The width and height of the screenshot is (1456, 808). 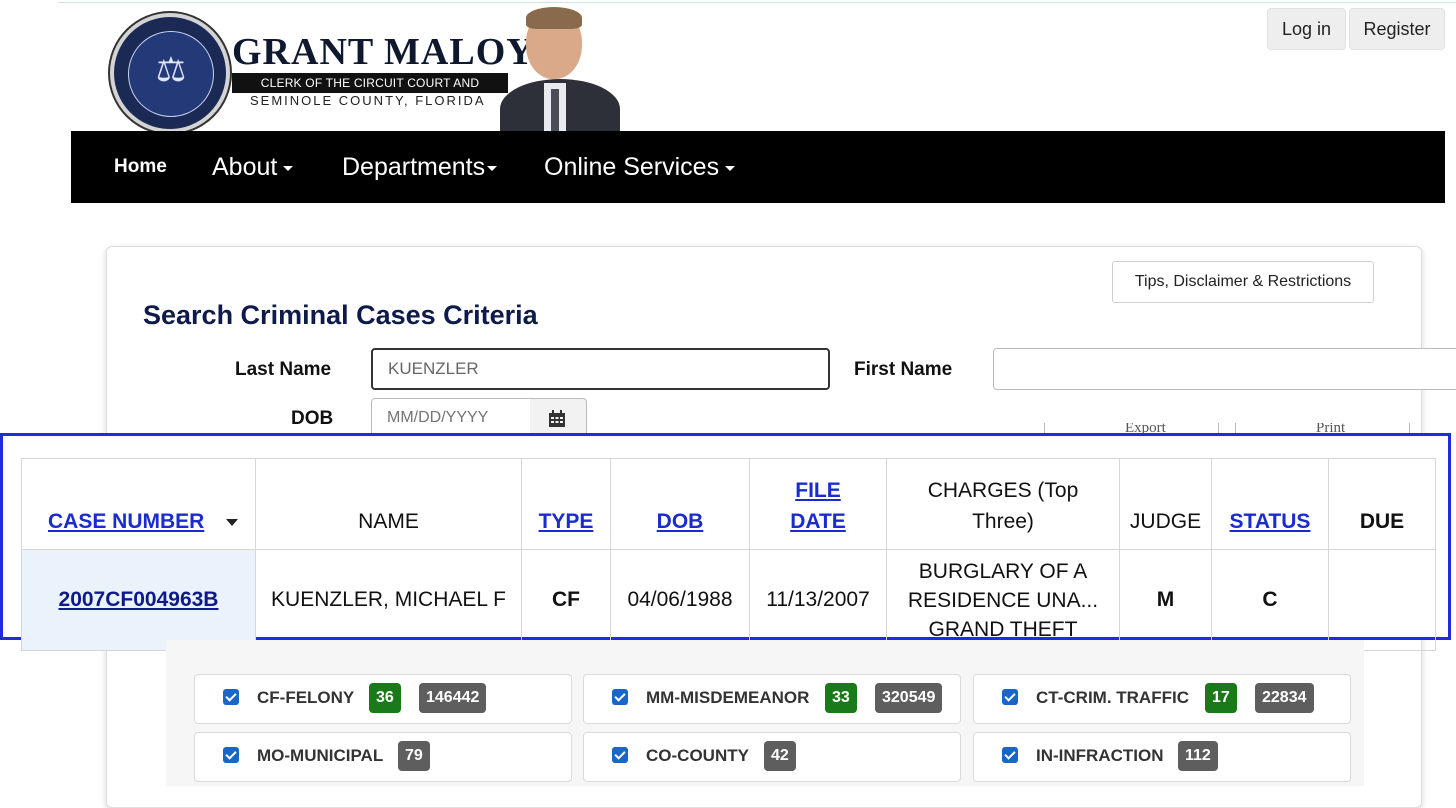 I want to click on nav-about: About, so click(x=253, y=167).